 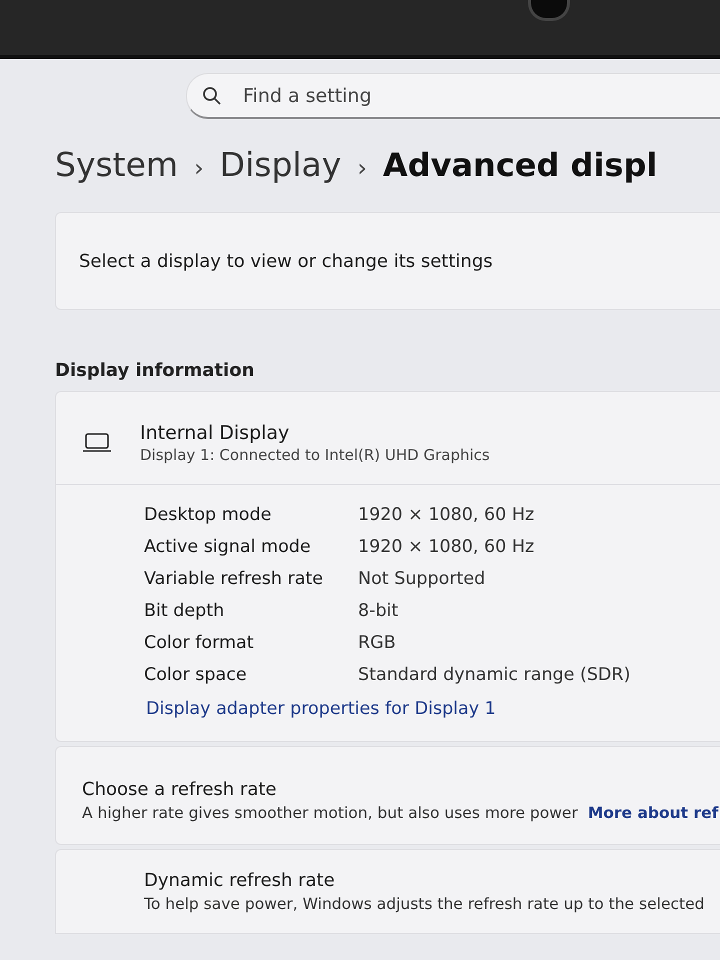 What do you see at coordinates (422, 579) in the screenshot?
I see `property-value: Not Supported` at bounding box center [422, 579].